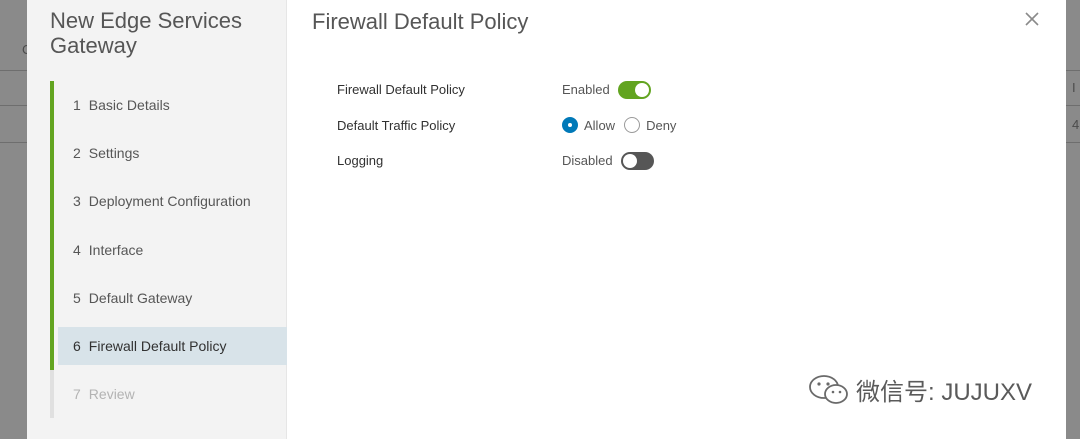 The width and height of the screenshot is (1080, 439). What do you see at coordinates (77, 201) in the screenshot?
I see `step-number: 3` at bounding box center [77, 201].